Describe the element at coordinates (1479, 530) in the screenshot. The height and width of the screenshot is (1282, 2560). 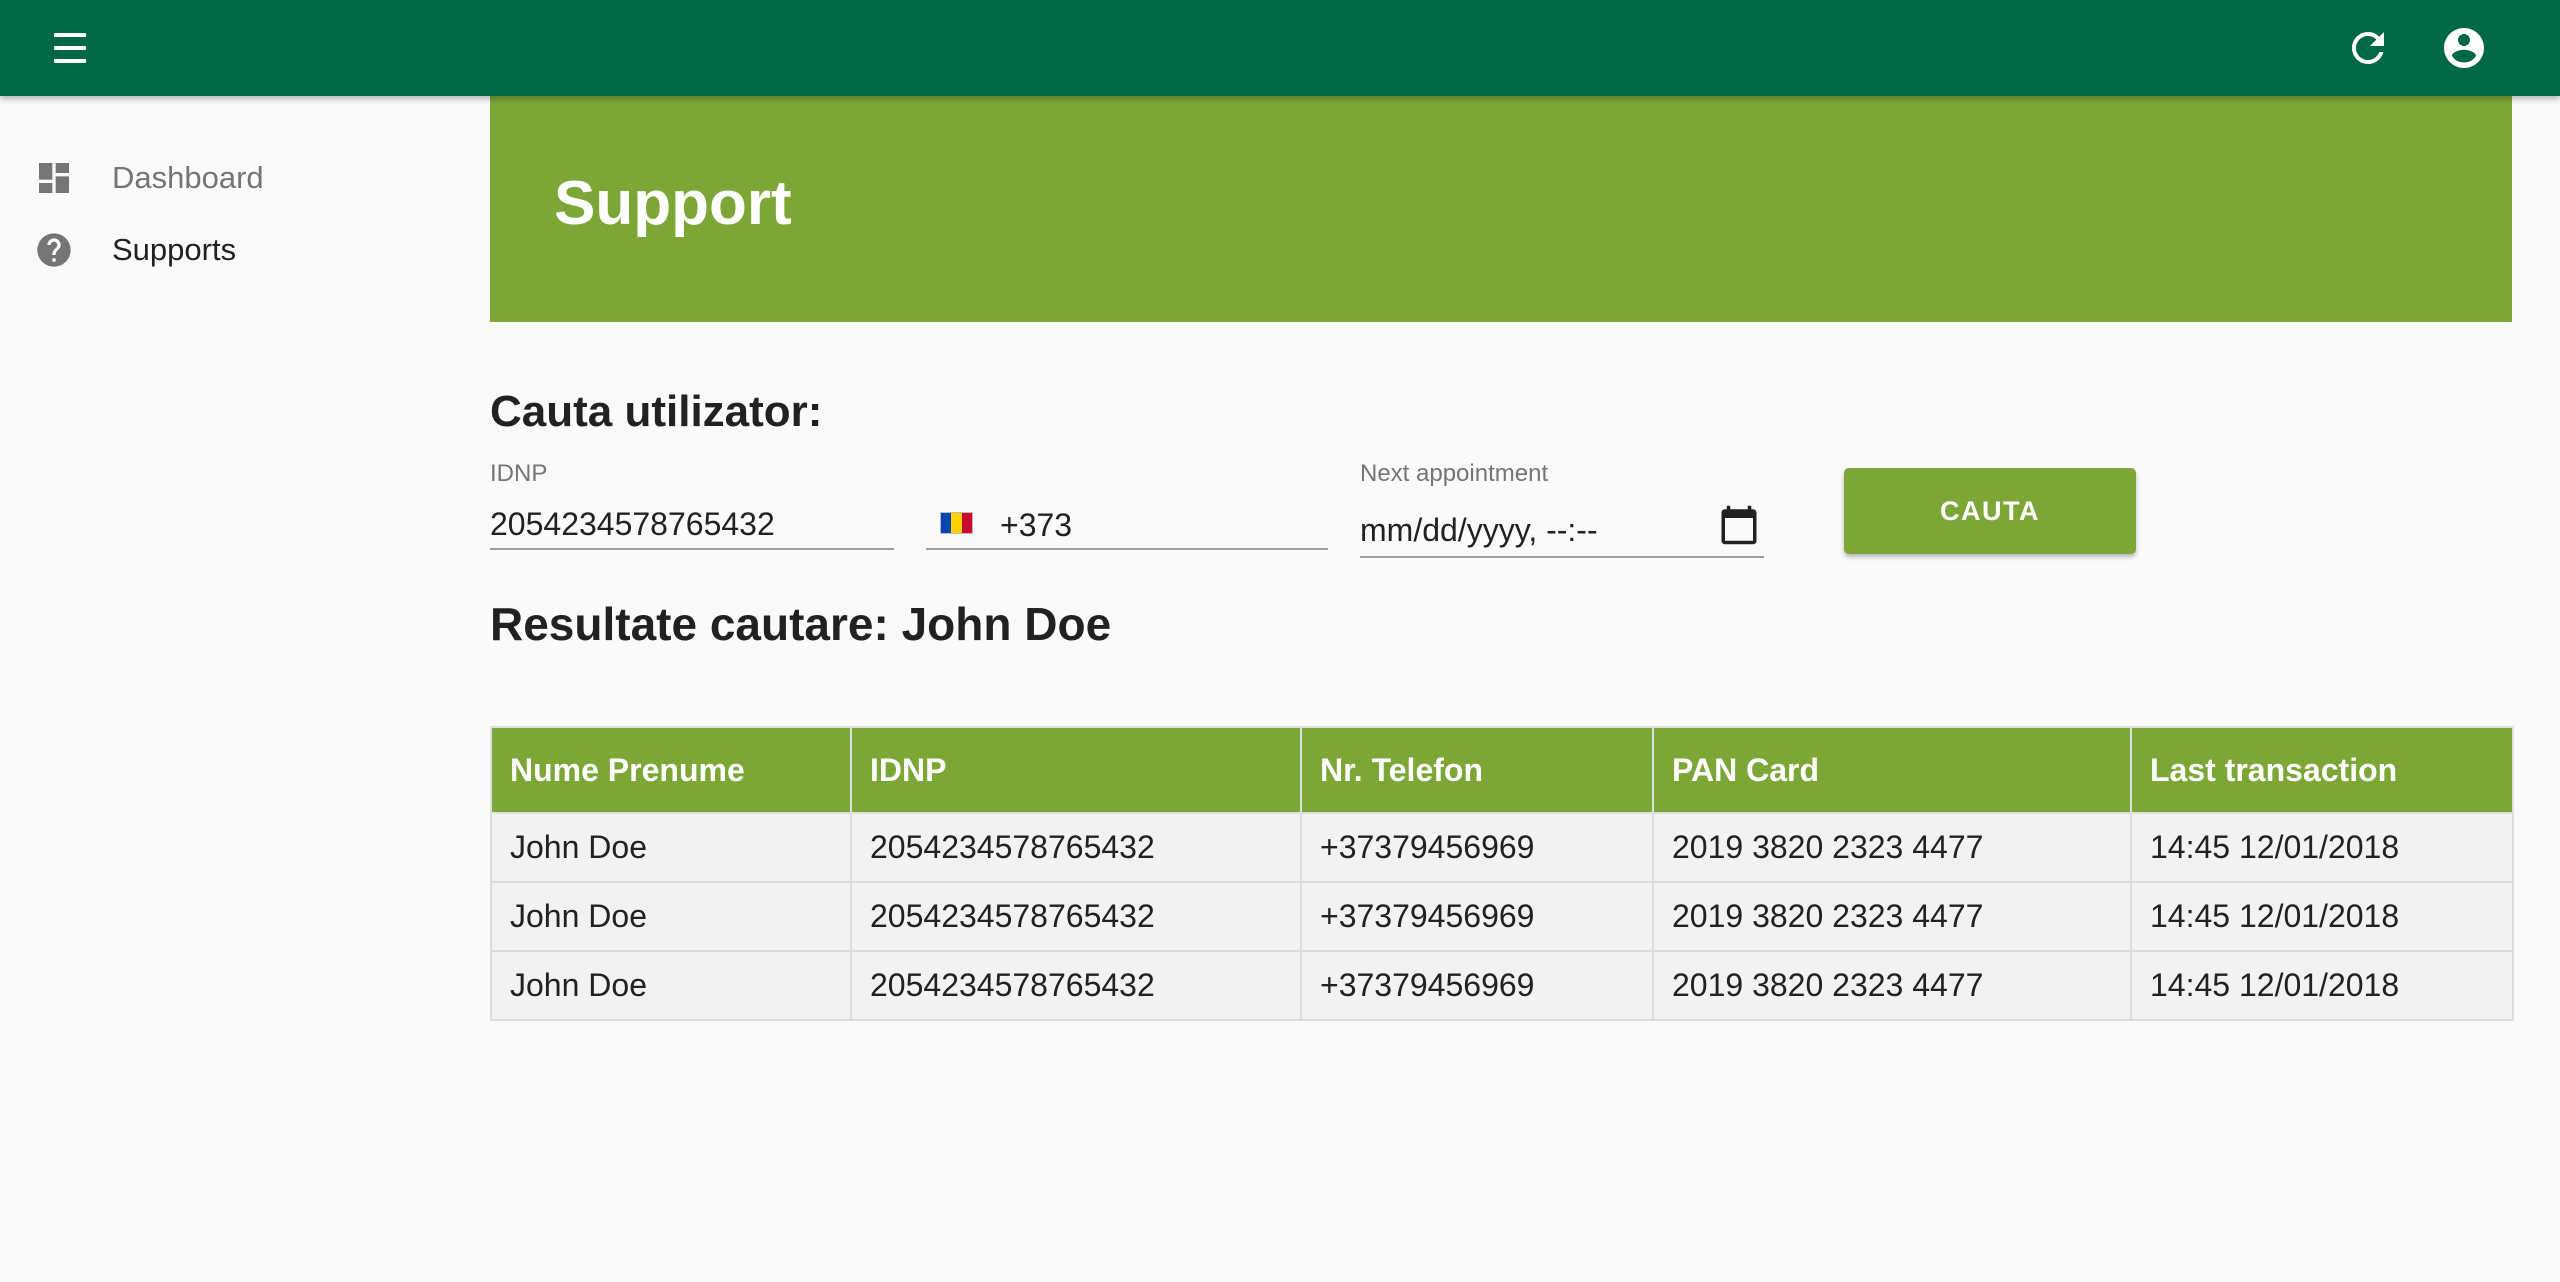
I see `appointment-input: mm/dd/yyyy, --:--` at that location.